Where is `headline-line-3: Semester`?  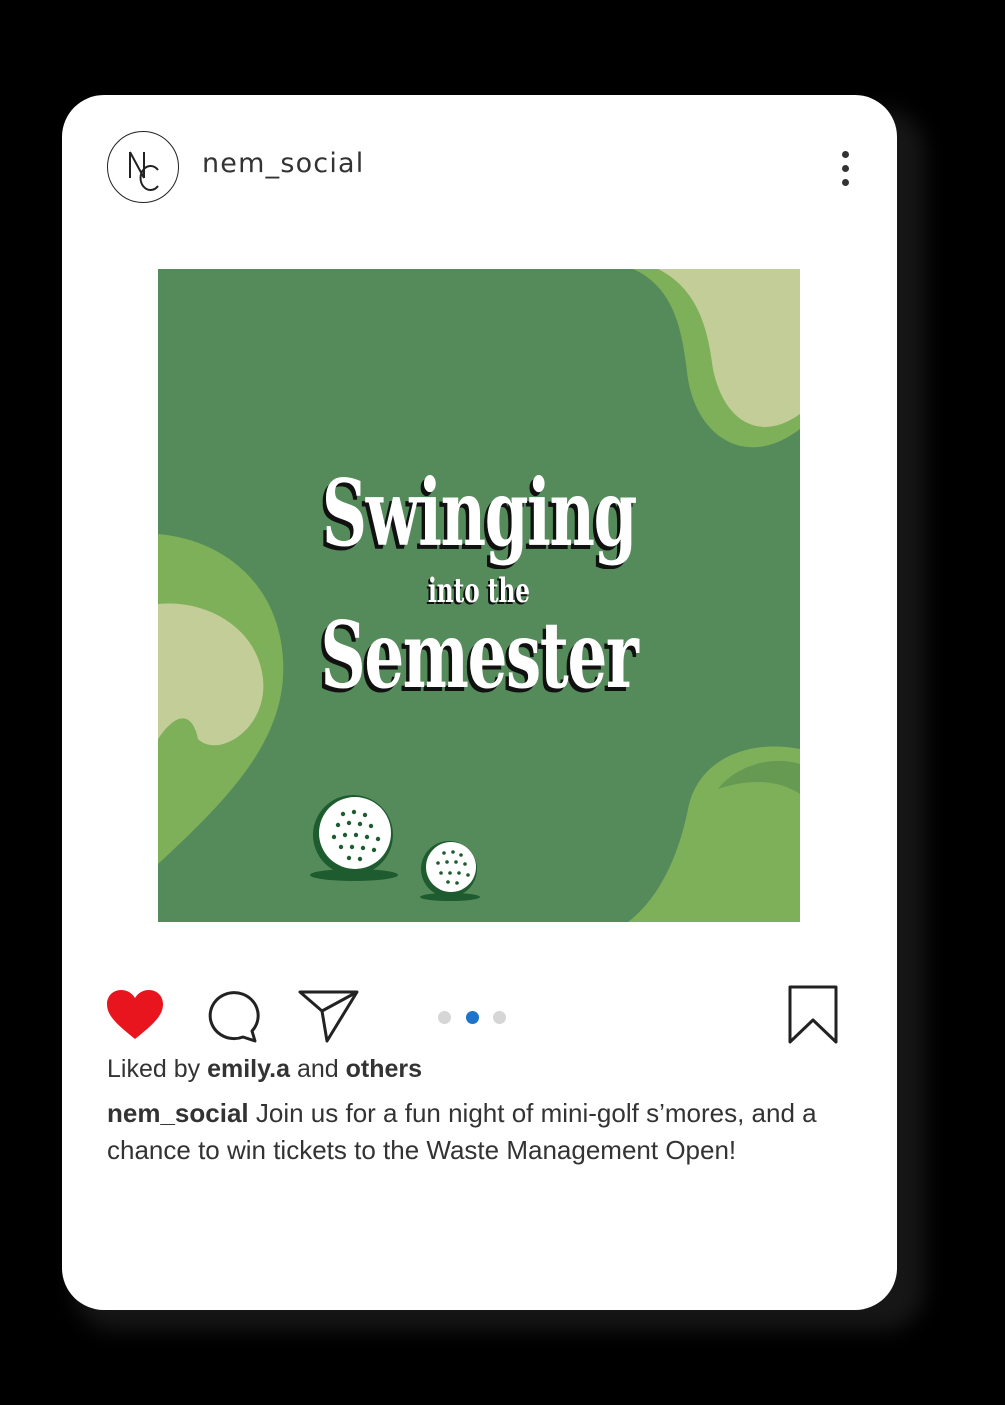 headline-line-3: Semester is located at coordinates (479, 655).